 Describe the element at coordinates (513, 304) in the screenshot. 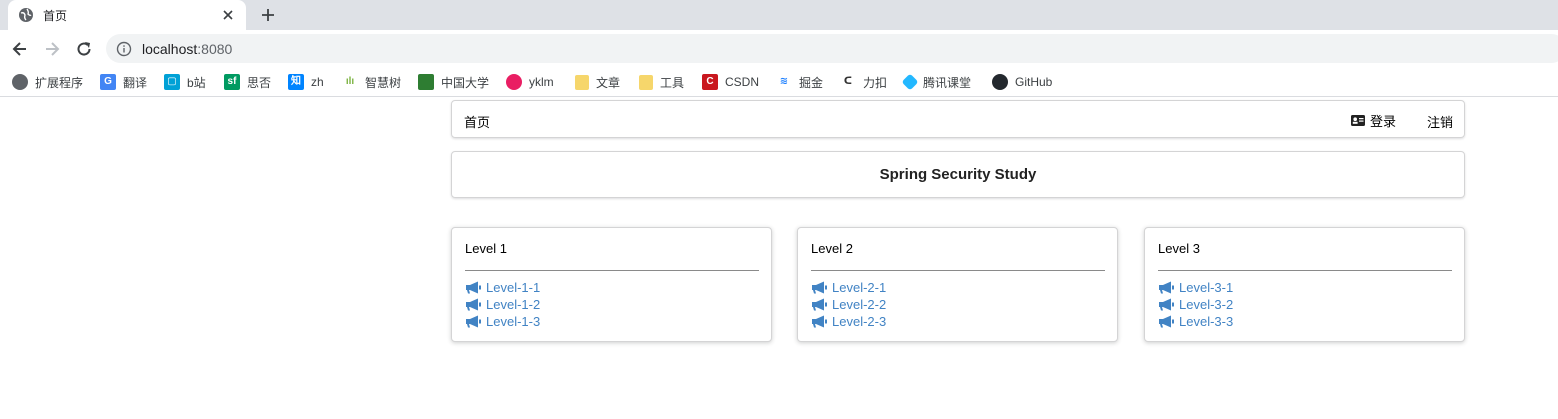

I see `level-link-label: Level-1-2` at that location.